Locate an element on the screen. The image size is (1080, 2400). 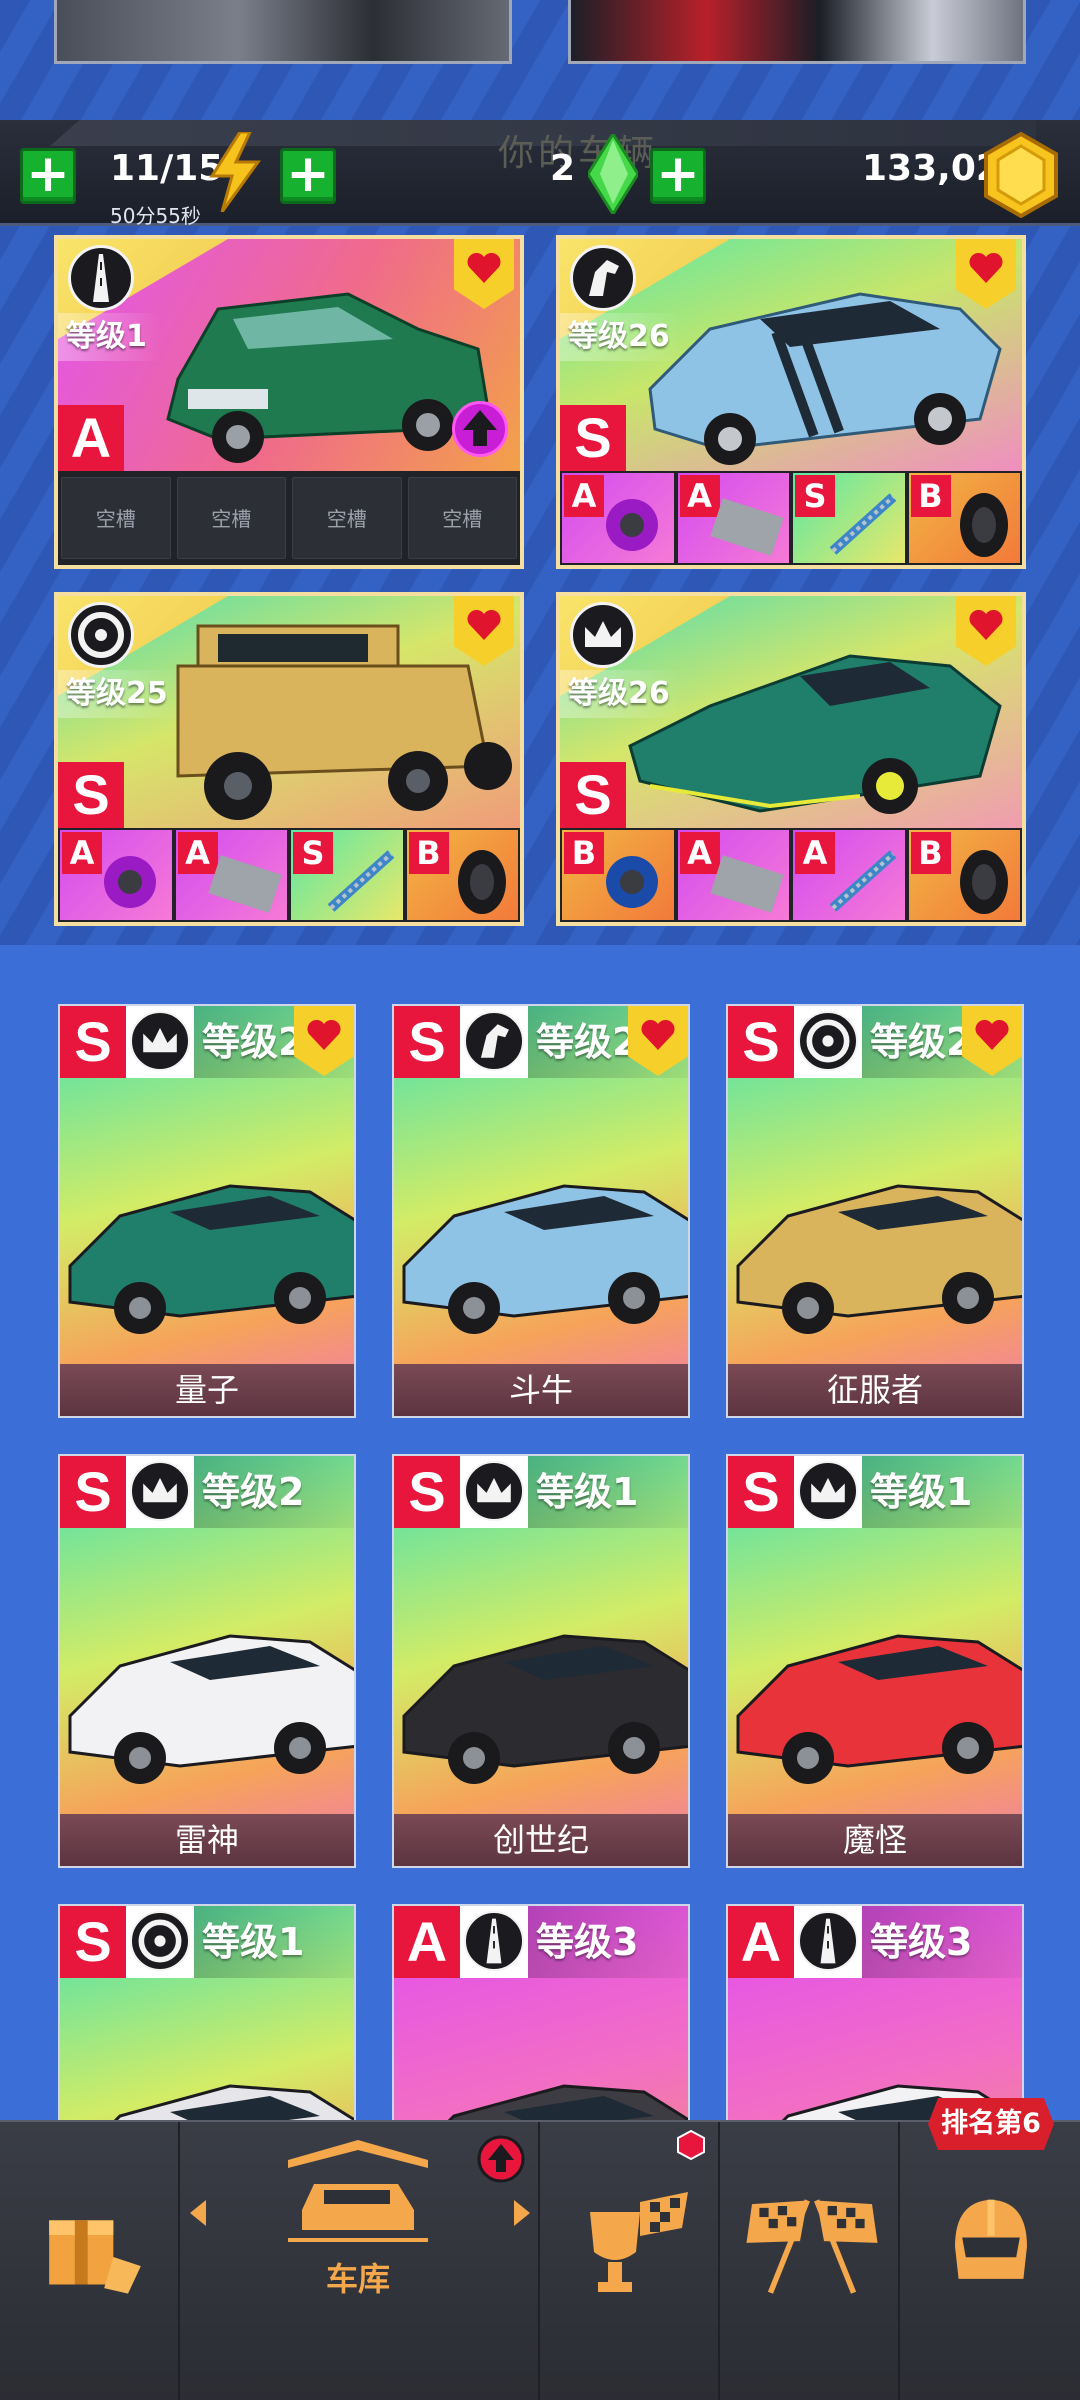
car-level: 等级2 is located at coordinates (253, 1492).